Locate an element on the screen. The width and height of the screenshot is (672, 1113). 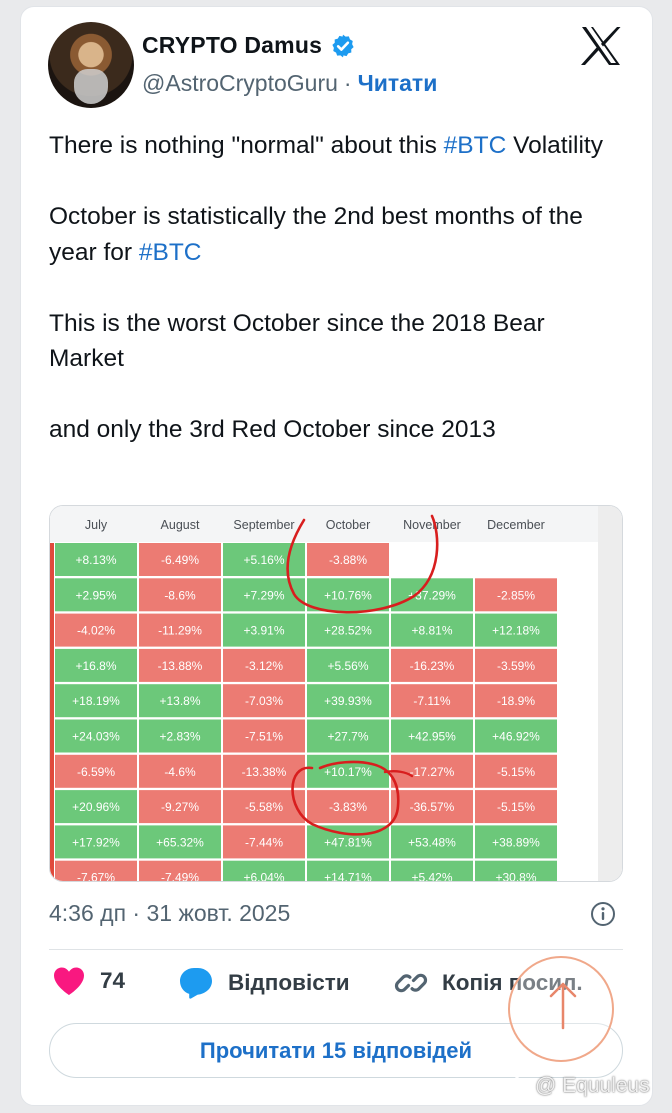
table-cell-value: -36.57% is located at coordinates (432, 807).